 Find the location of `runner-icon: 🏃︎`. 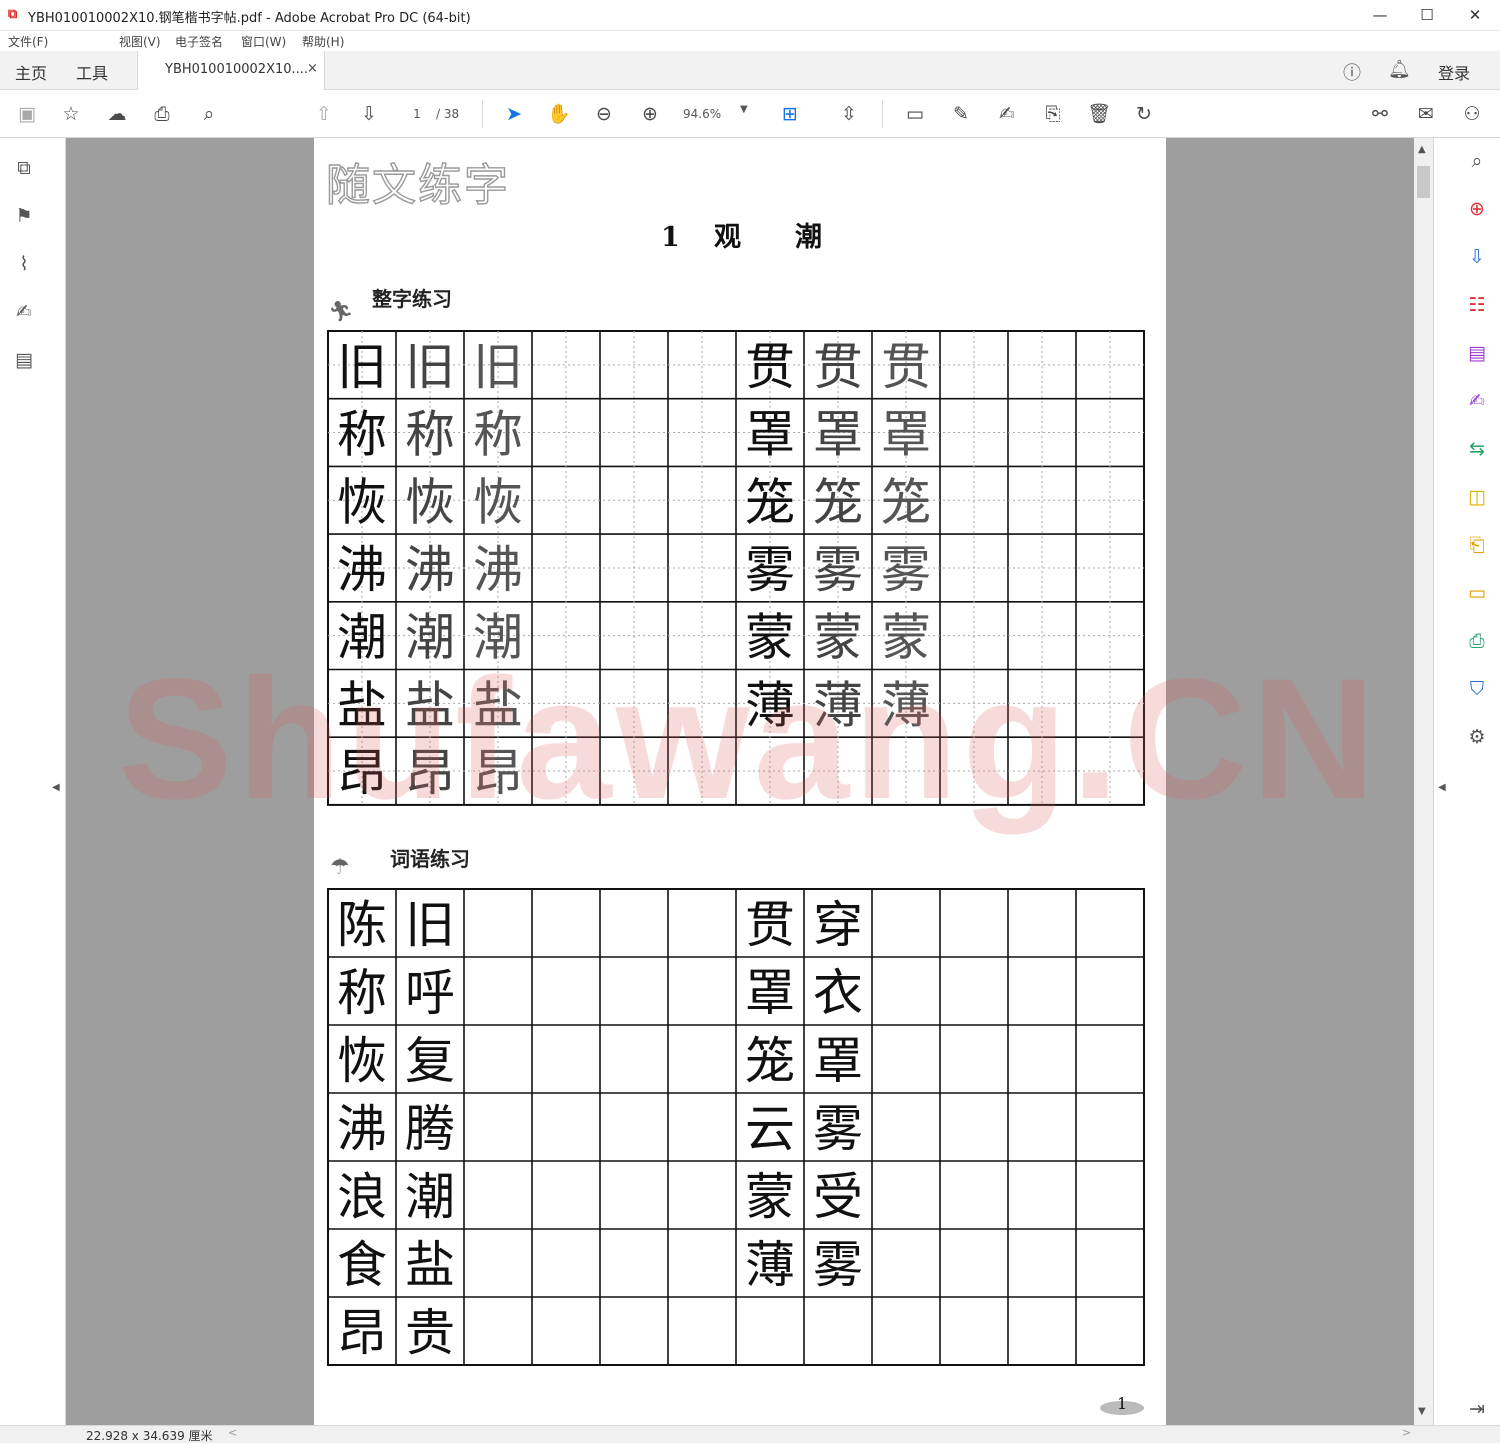

runner-icon: 🏃︎ is located at coordinates (340, 311).